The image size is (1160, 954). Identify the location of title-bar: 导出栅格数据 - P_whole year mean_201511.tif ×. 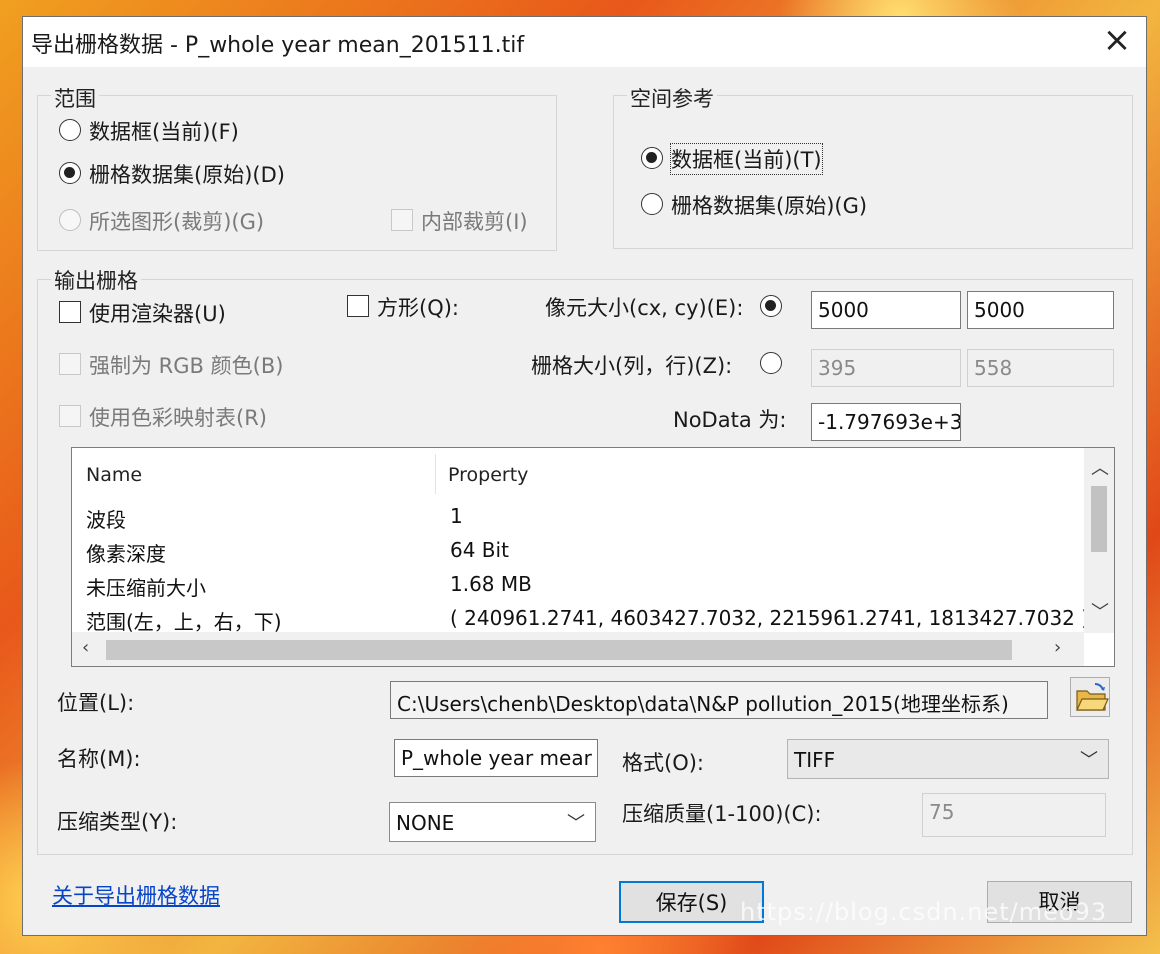
(584, 42).